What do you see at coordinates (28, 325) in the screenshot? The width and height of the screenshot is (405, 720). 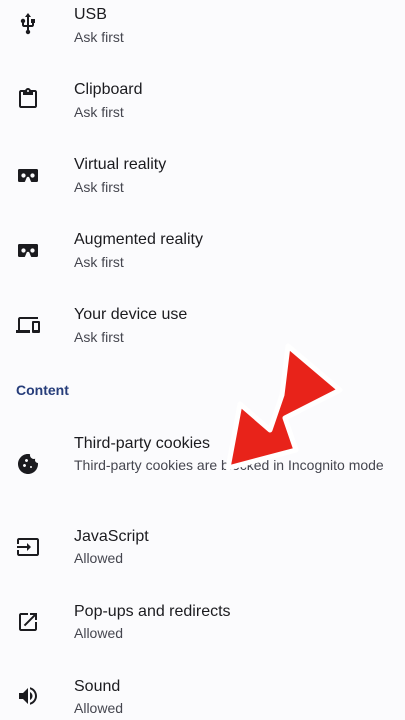 I see `devices-icon` at bounding box center [28, 325].